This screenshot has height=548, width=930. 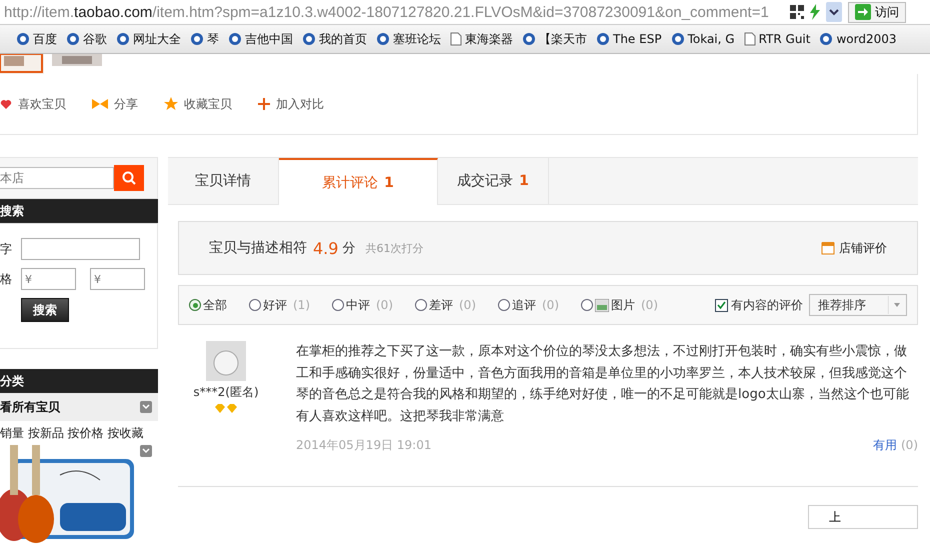 I want to click on filter-radio: 好评 (1), so click(x=279, y=305).